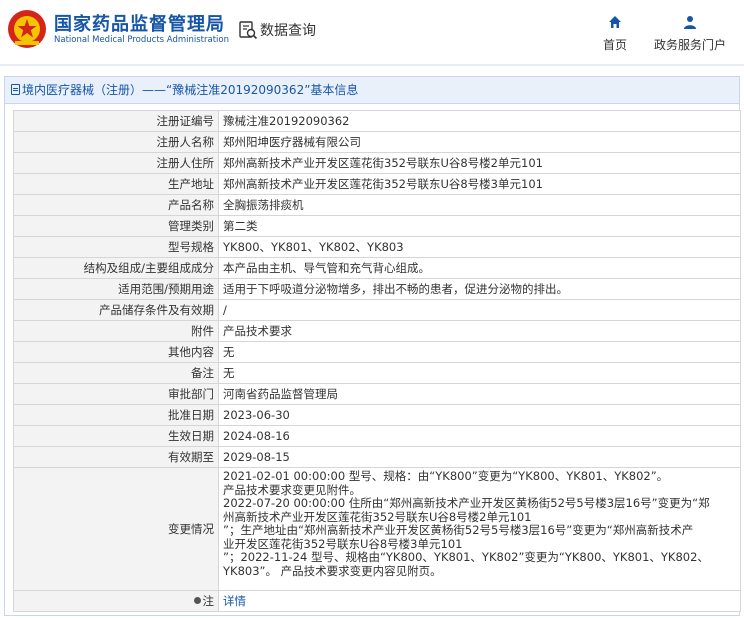 Image resolution: width=744 pixels, height=618 pixels. I want to click on nav-services-label: 政务服务门户, so click(689, 45).